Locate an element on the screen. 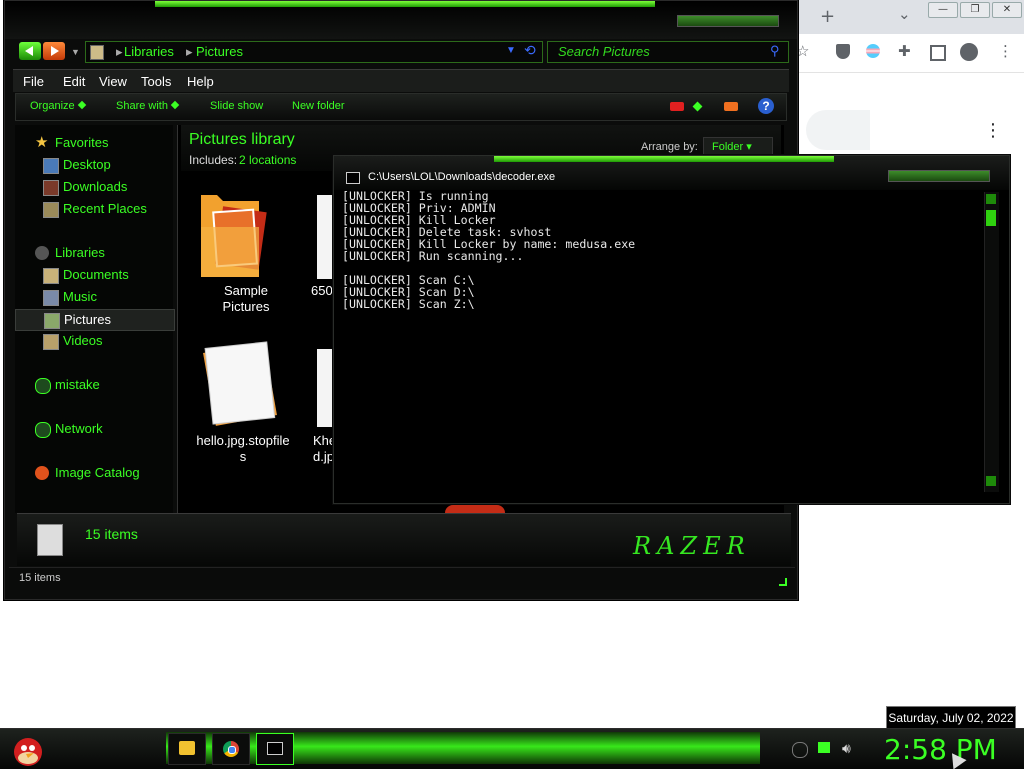 The width and height of the screenshot is (1024, 773). help-icon: ? is located at coordinates (766, 106).